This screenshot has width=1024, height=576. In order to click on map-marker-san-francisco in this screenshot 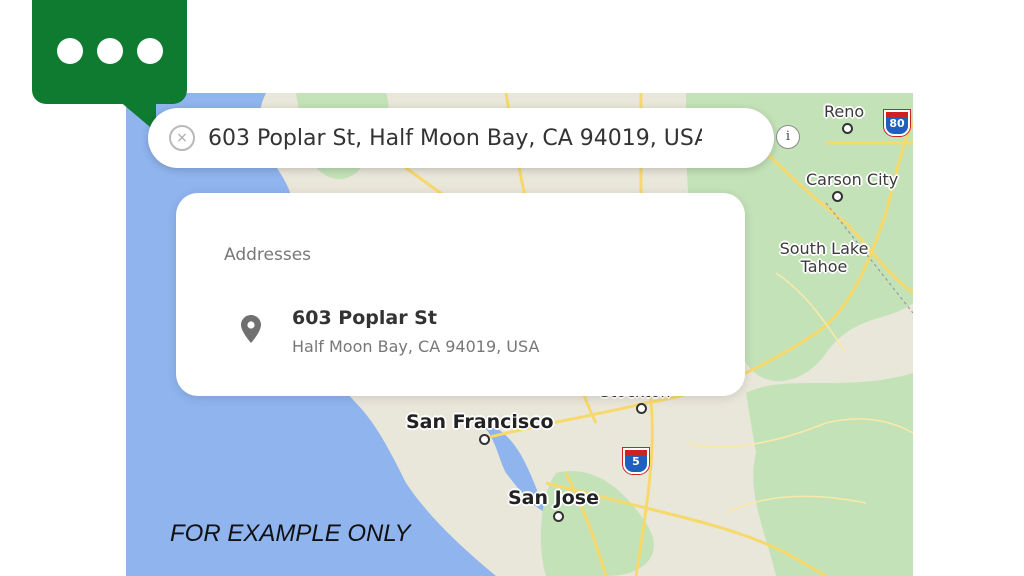, I will do `click(484, 439)`.